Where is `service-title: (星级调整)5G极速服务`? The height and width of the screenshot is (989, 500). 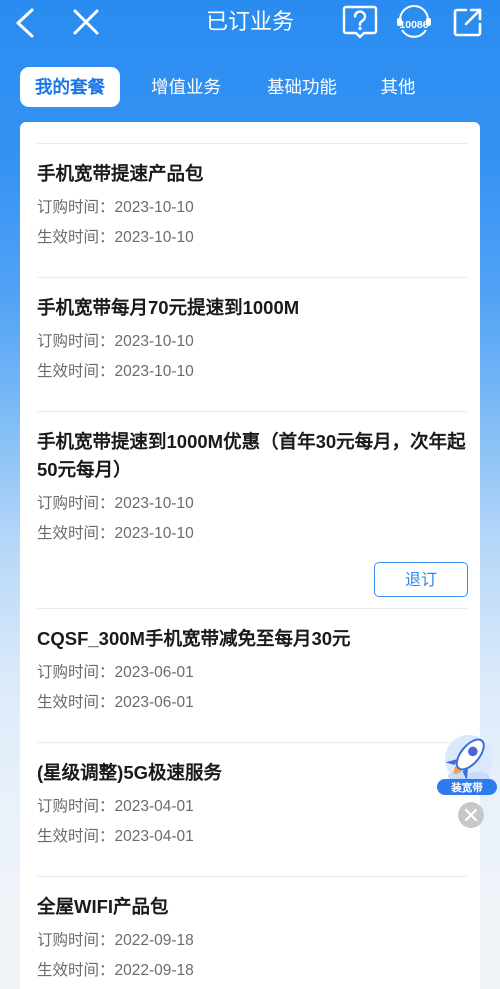 service-title: (星级调整)5G极速服务 is located at coordinates (130, 772).